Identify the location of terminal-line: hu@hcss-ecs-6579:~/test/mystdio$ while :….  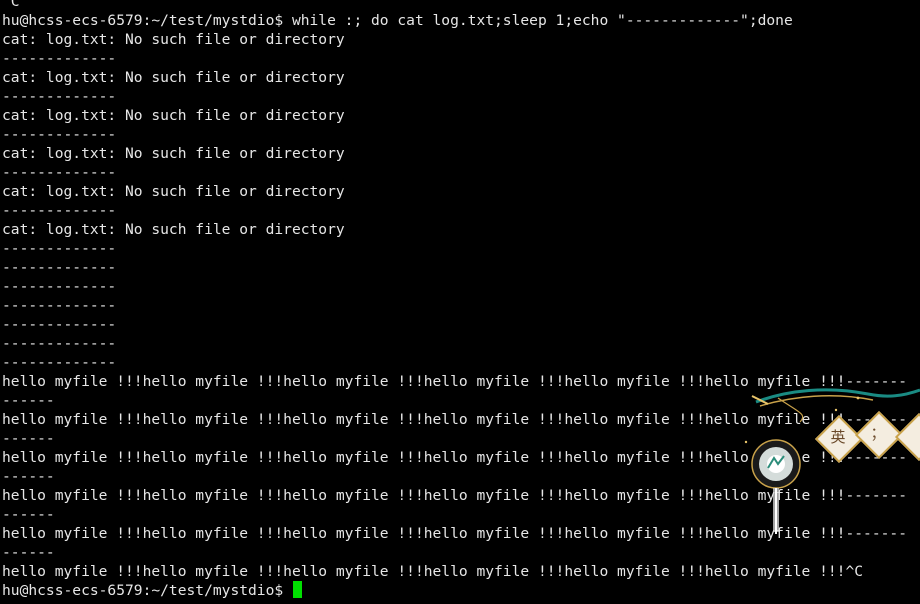
(397, 20).